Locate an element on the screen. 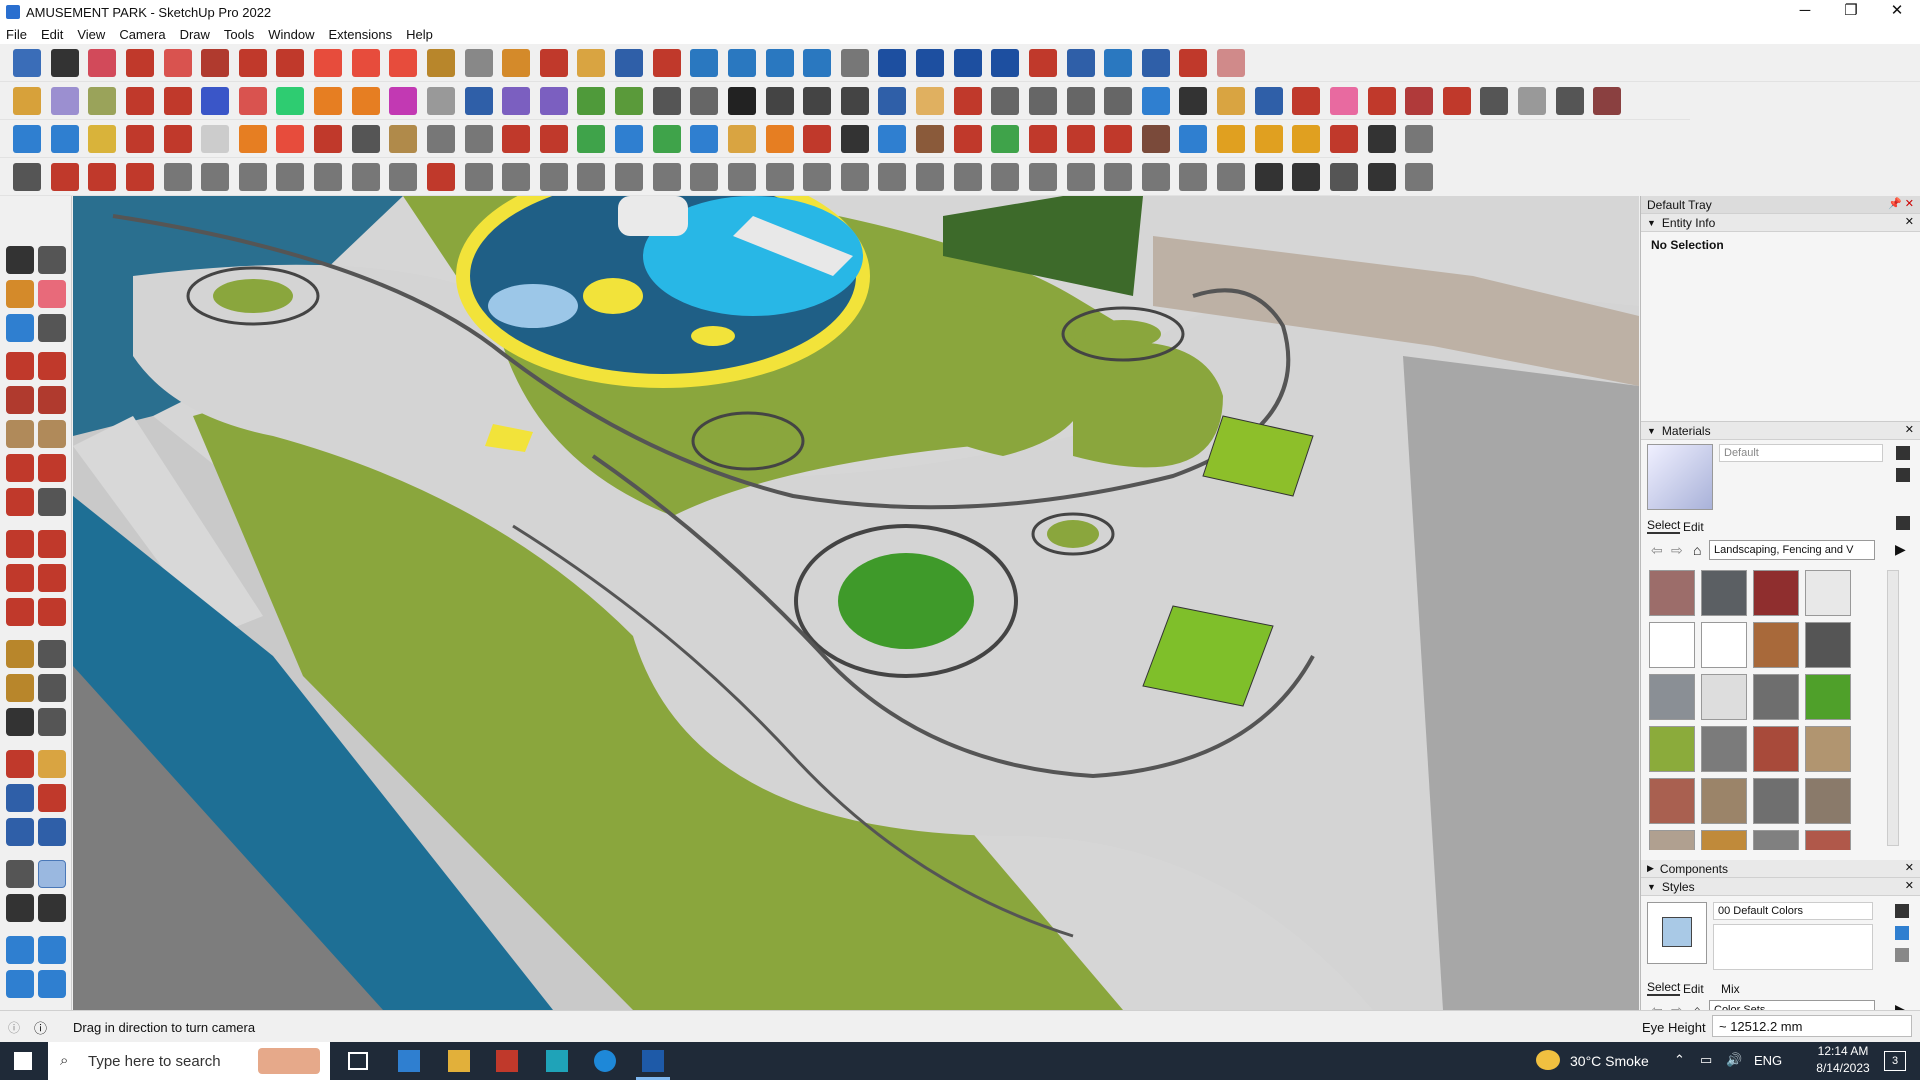 The image size is (1920, 1080). select-icon is located at coordinates (64, 63).